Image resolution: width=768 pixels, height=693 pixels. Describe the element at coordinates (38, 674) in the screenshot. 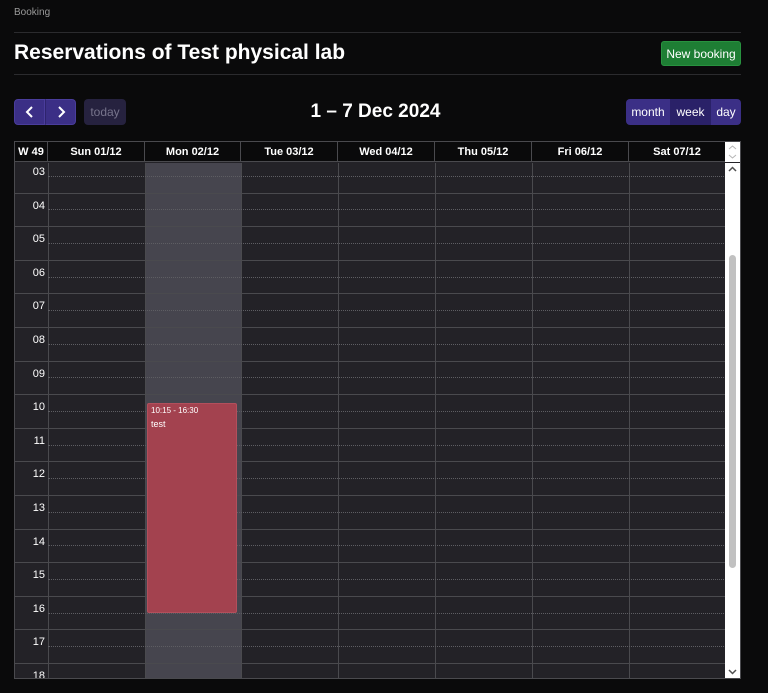

I see `hour-label: 18` at that location.